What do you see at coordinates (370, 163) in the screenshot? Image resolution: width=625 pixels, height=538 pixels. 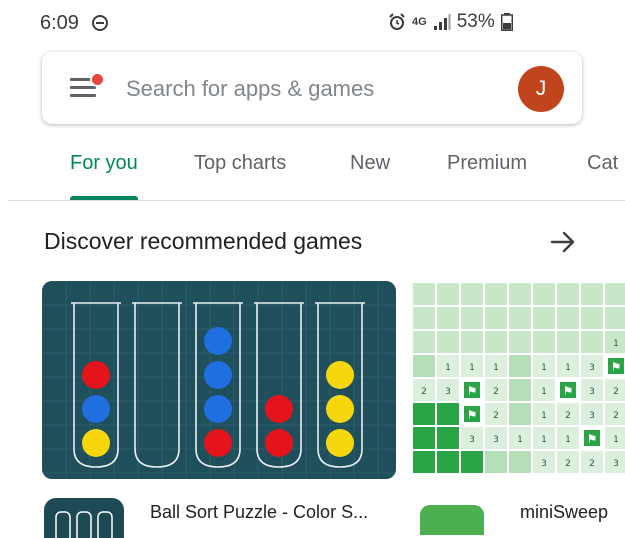 I see `tab-new: New` at bounding box center [370, 163].